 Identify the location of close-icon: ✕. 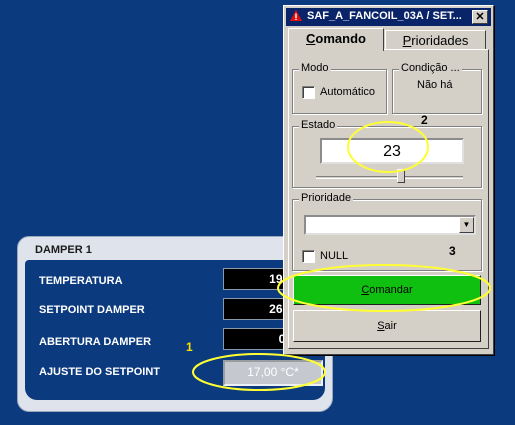
(480, 17).